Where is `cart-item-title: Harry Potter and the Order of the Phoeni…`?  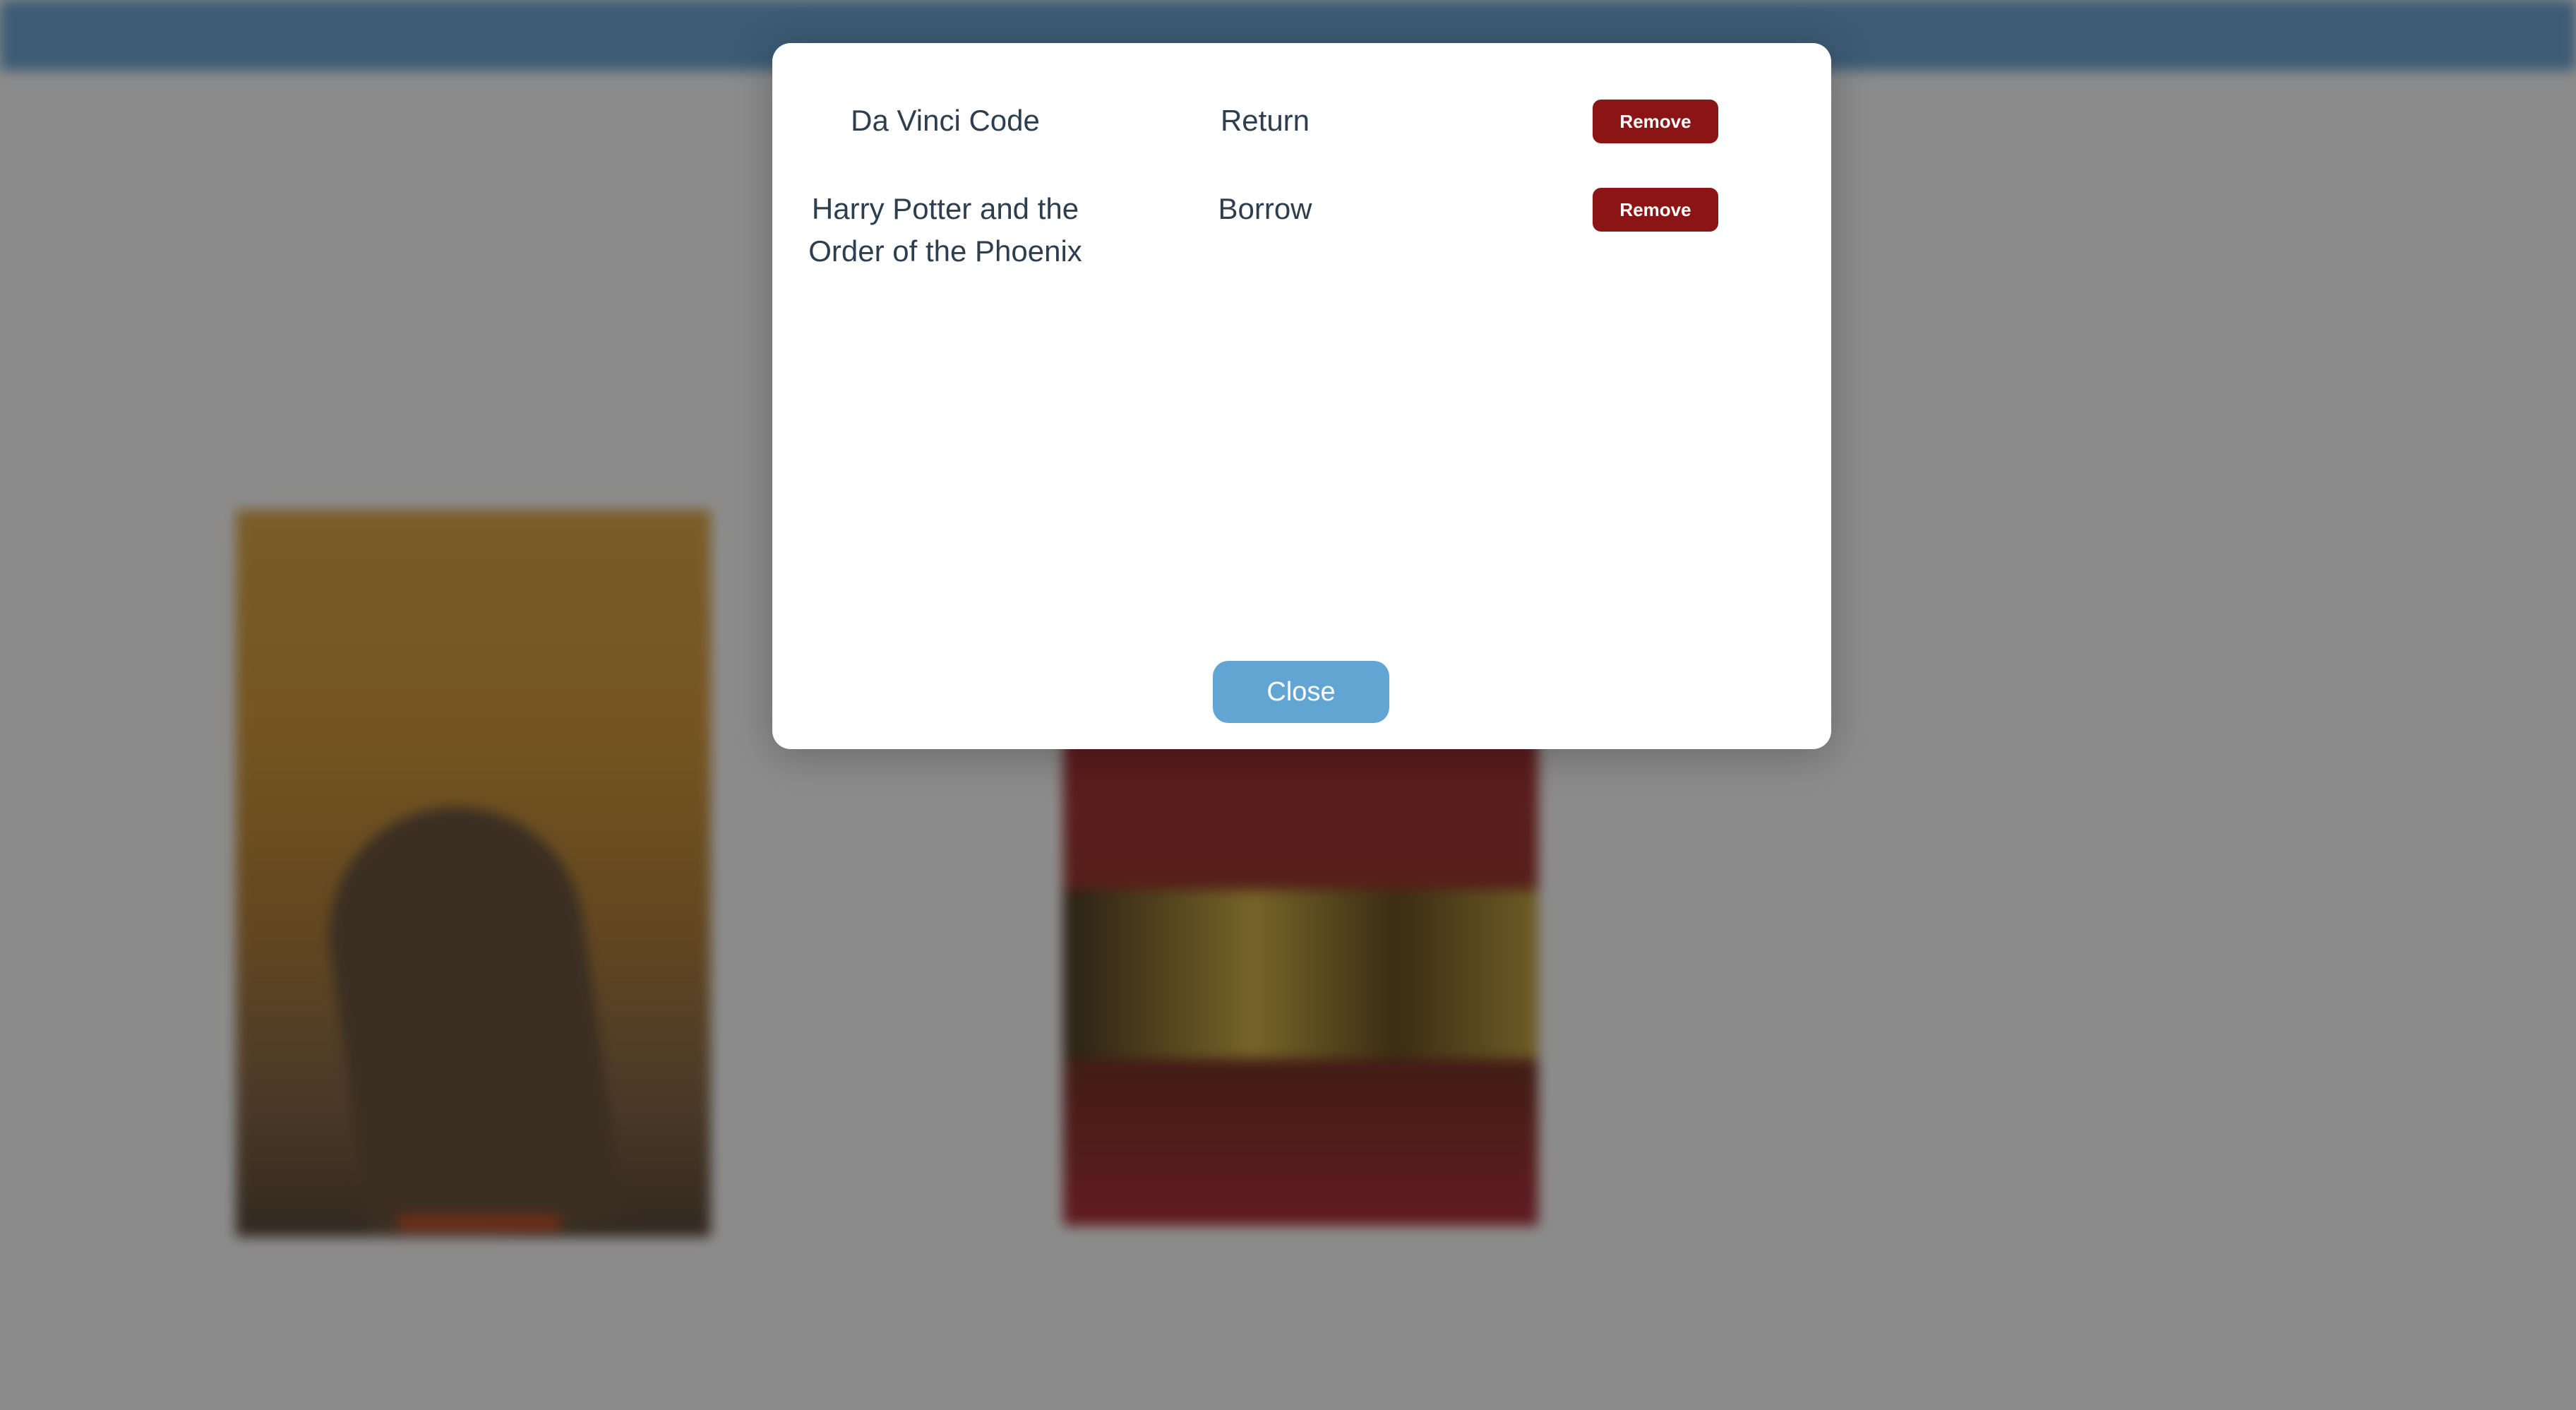 cart-item-title: Harry Potter and the Order of the Phoeni… is located at coordinates (945, 230).